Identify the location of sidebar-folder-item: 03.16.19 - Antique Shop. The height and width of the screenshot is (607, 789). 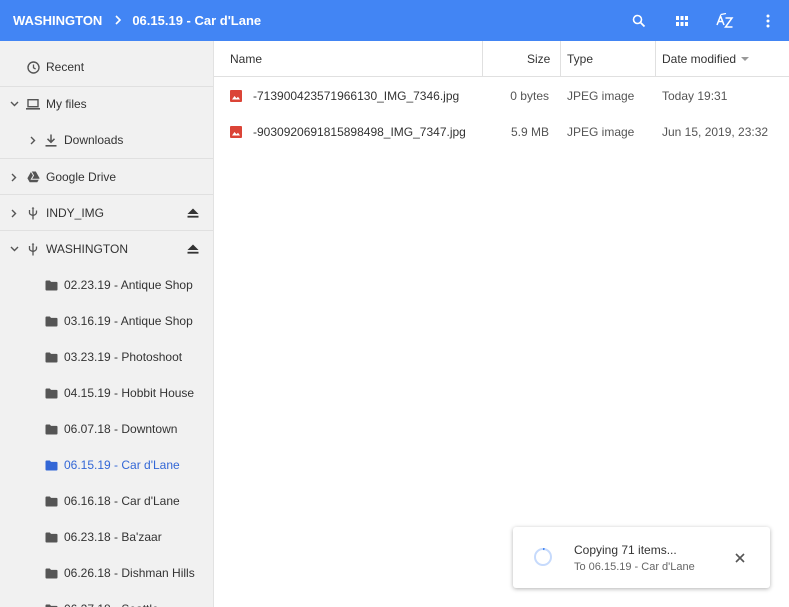
(106, 321).